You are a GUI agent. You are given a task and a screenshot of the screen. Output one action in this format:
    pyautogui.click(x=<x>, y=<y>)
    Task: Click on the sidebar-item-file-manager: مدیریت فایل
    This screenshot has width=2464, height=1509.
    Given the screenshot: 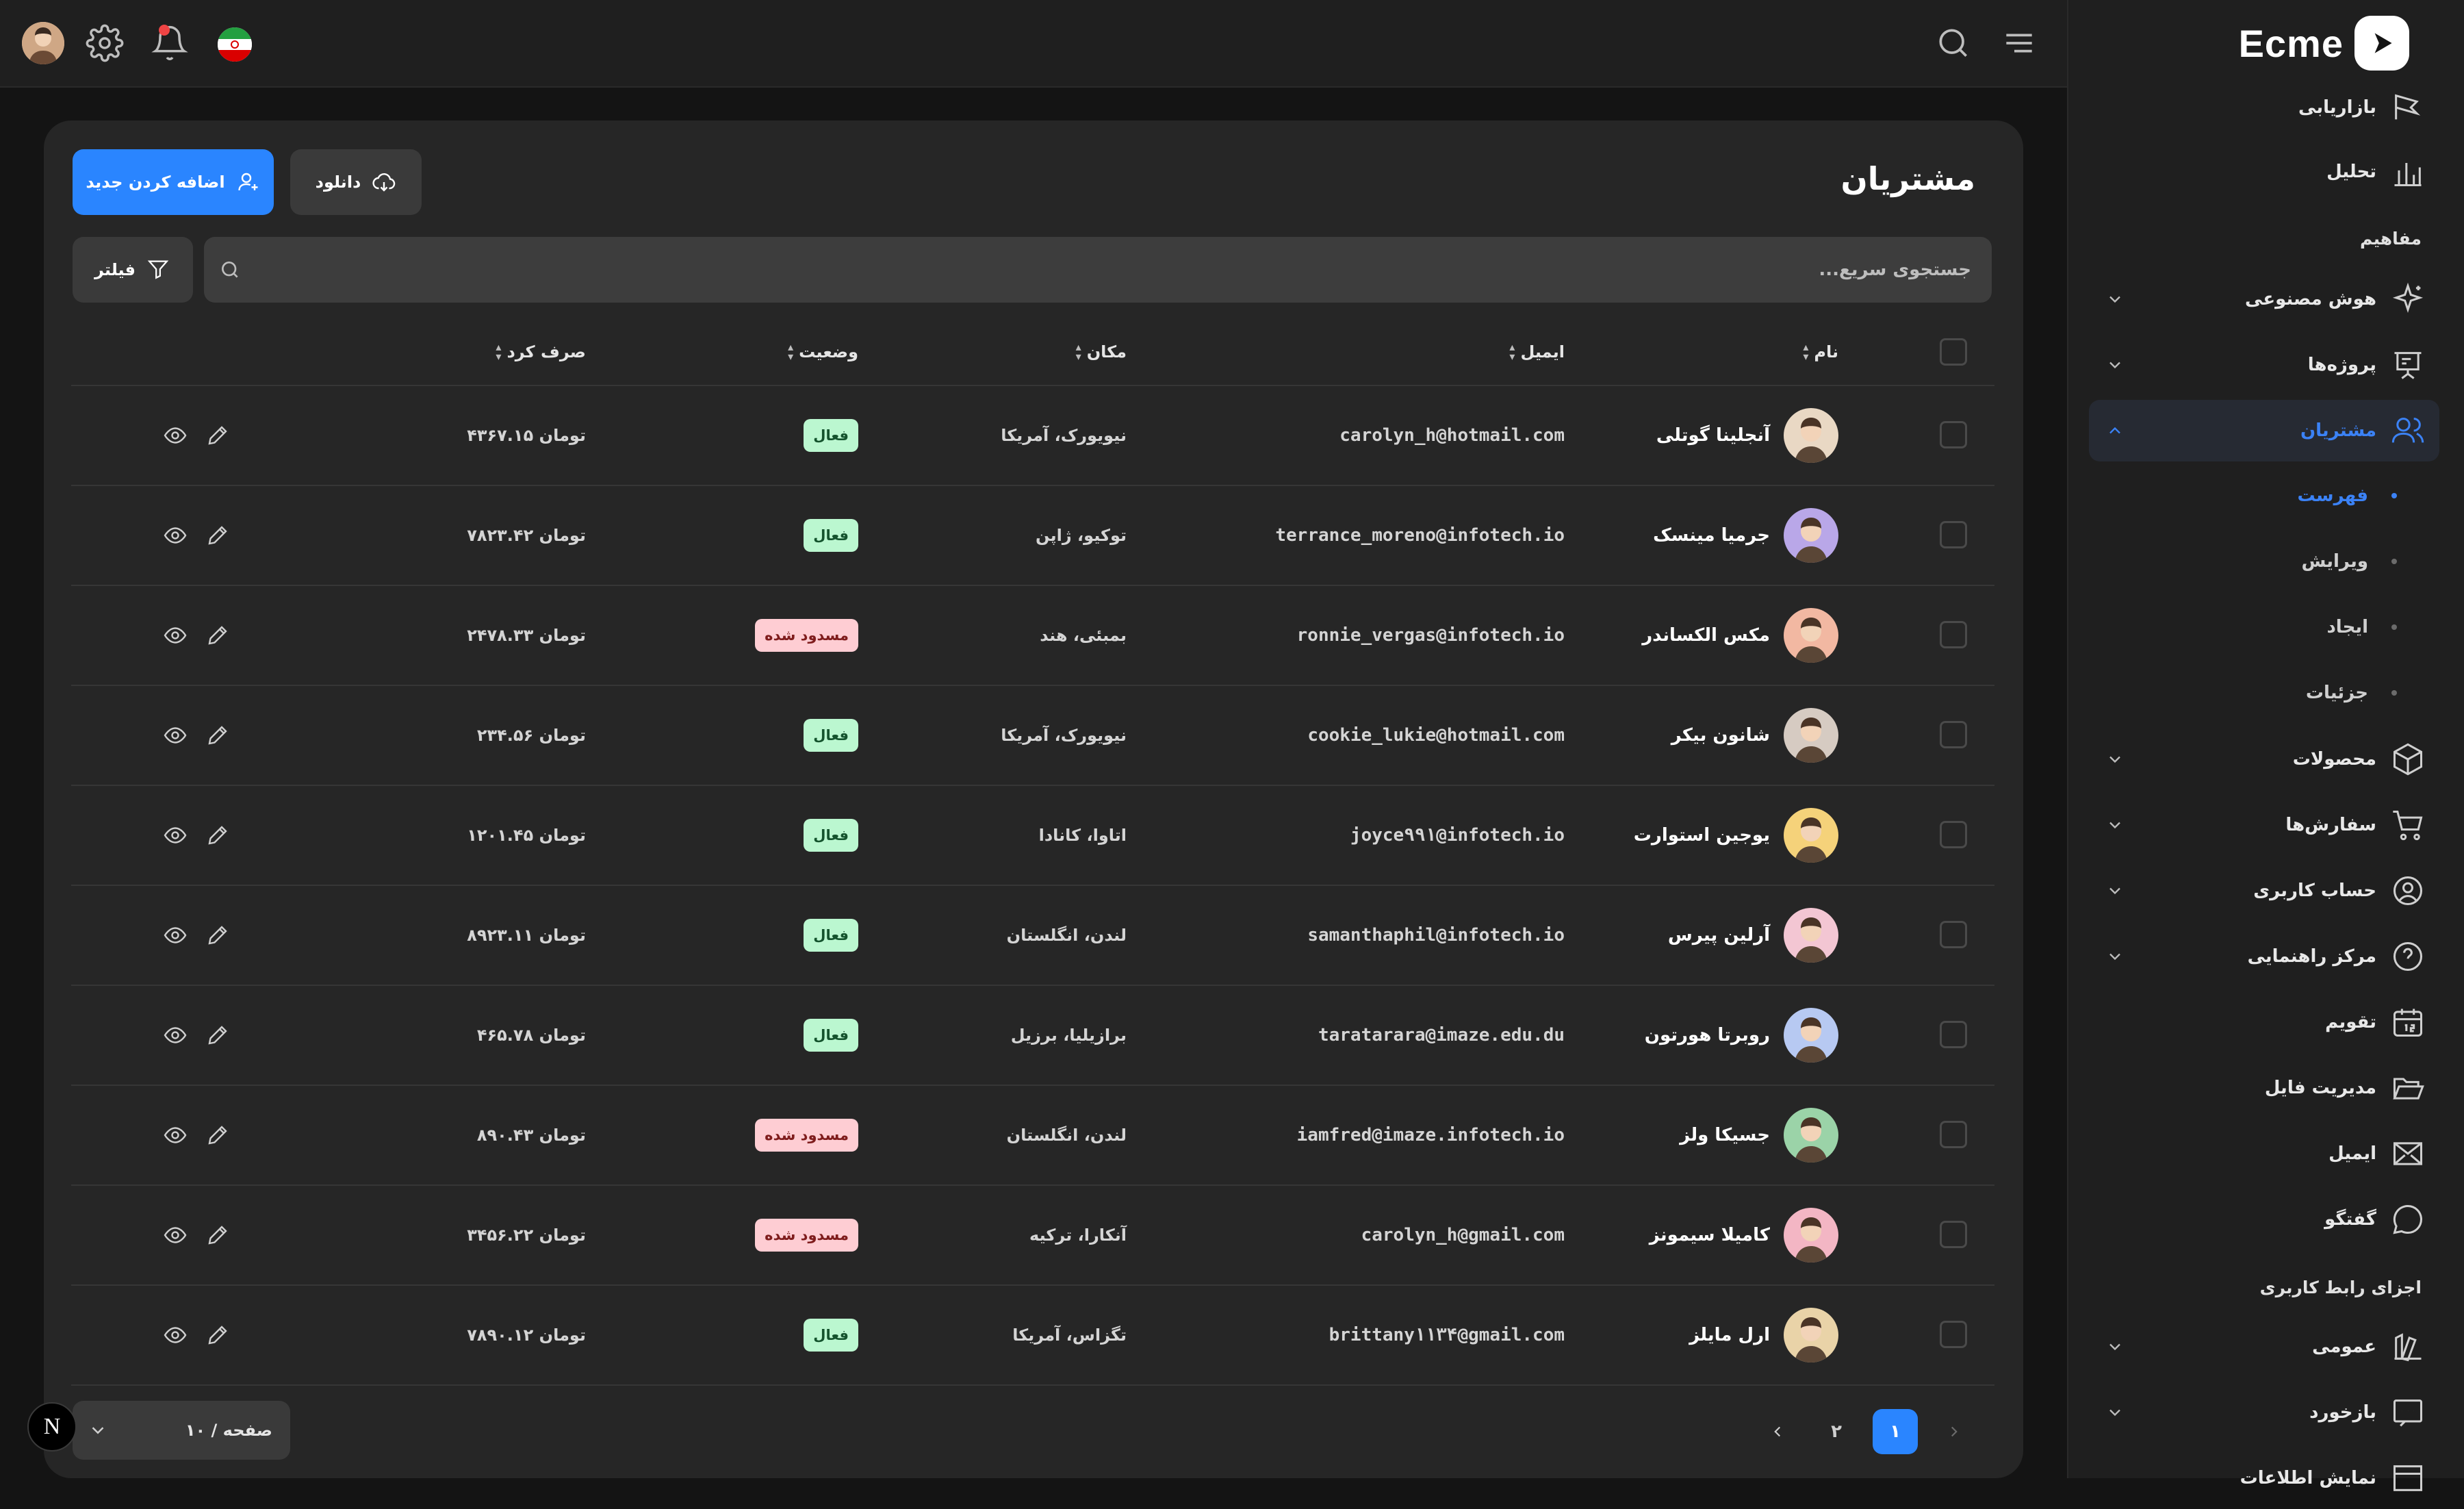 What is the action you would take?
    pyautogui.click(x=2264, y=1088)
    